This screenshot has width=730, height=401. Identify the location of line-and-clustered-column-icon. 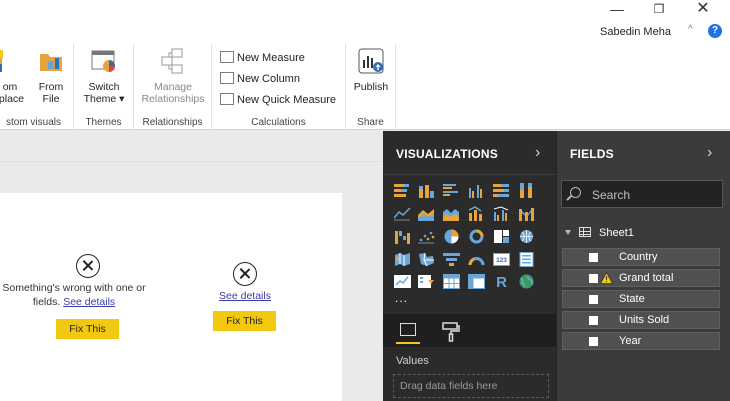
(501, 213).